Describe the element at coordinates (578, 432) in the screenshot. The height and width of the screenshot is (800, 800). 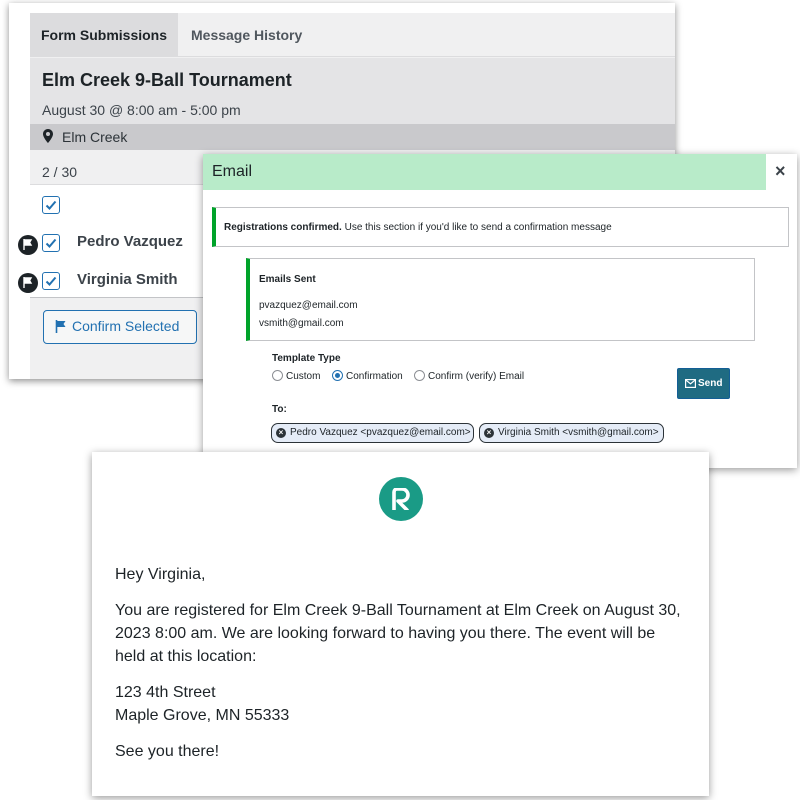
I see `recipient-label: Virginia Smith <vsmith@gmail.com>` at that location.